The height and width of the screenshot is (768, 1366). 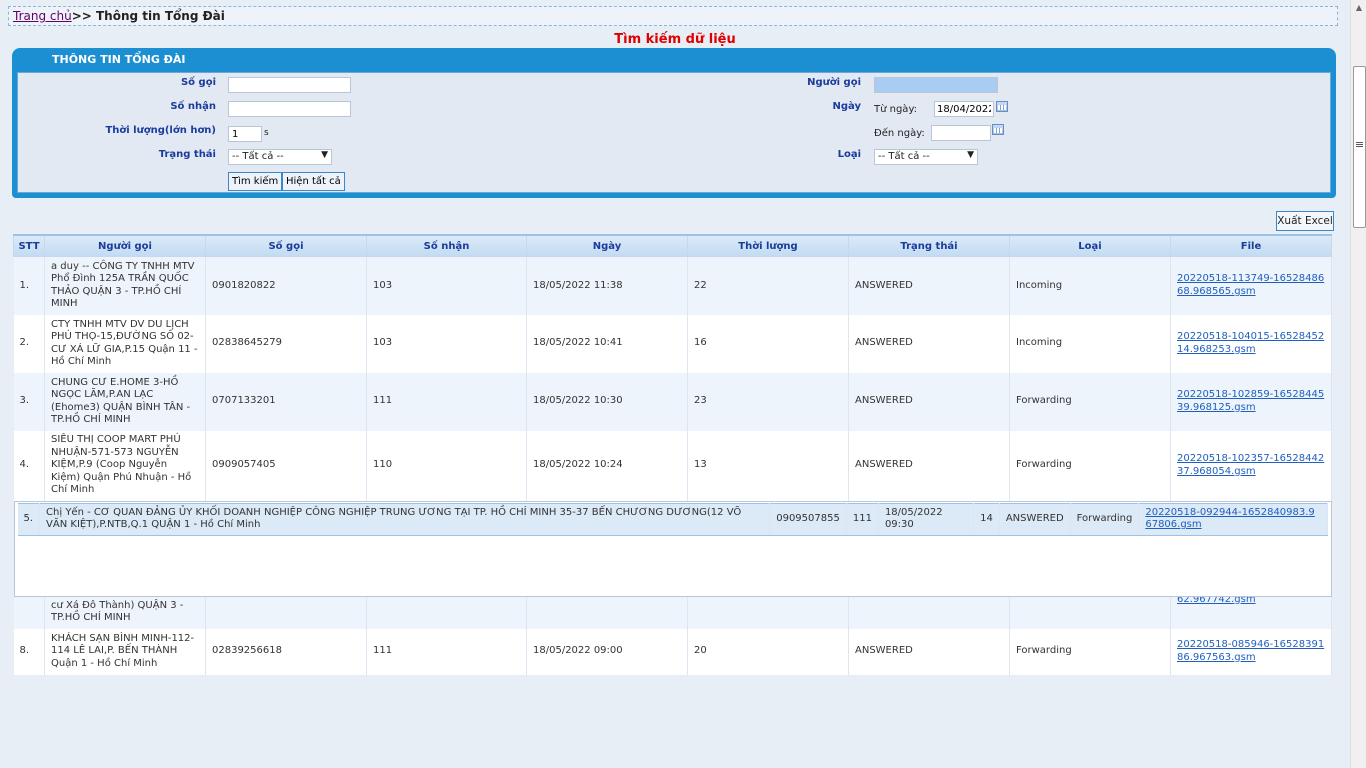 I want to click on cell-so-nhan: 110, so click(x=446, y=465).